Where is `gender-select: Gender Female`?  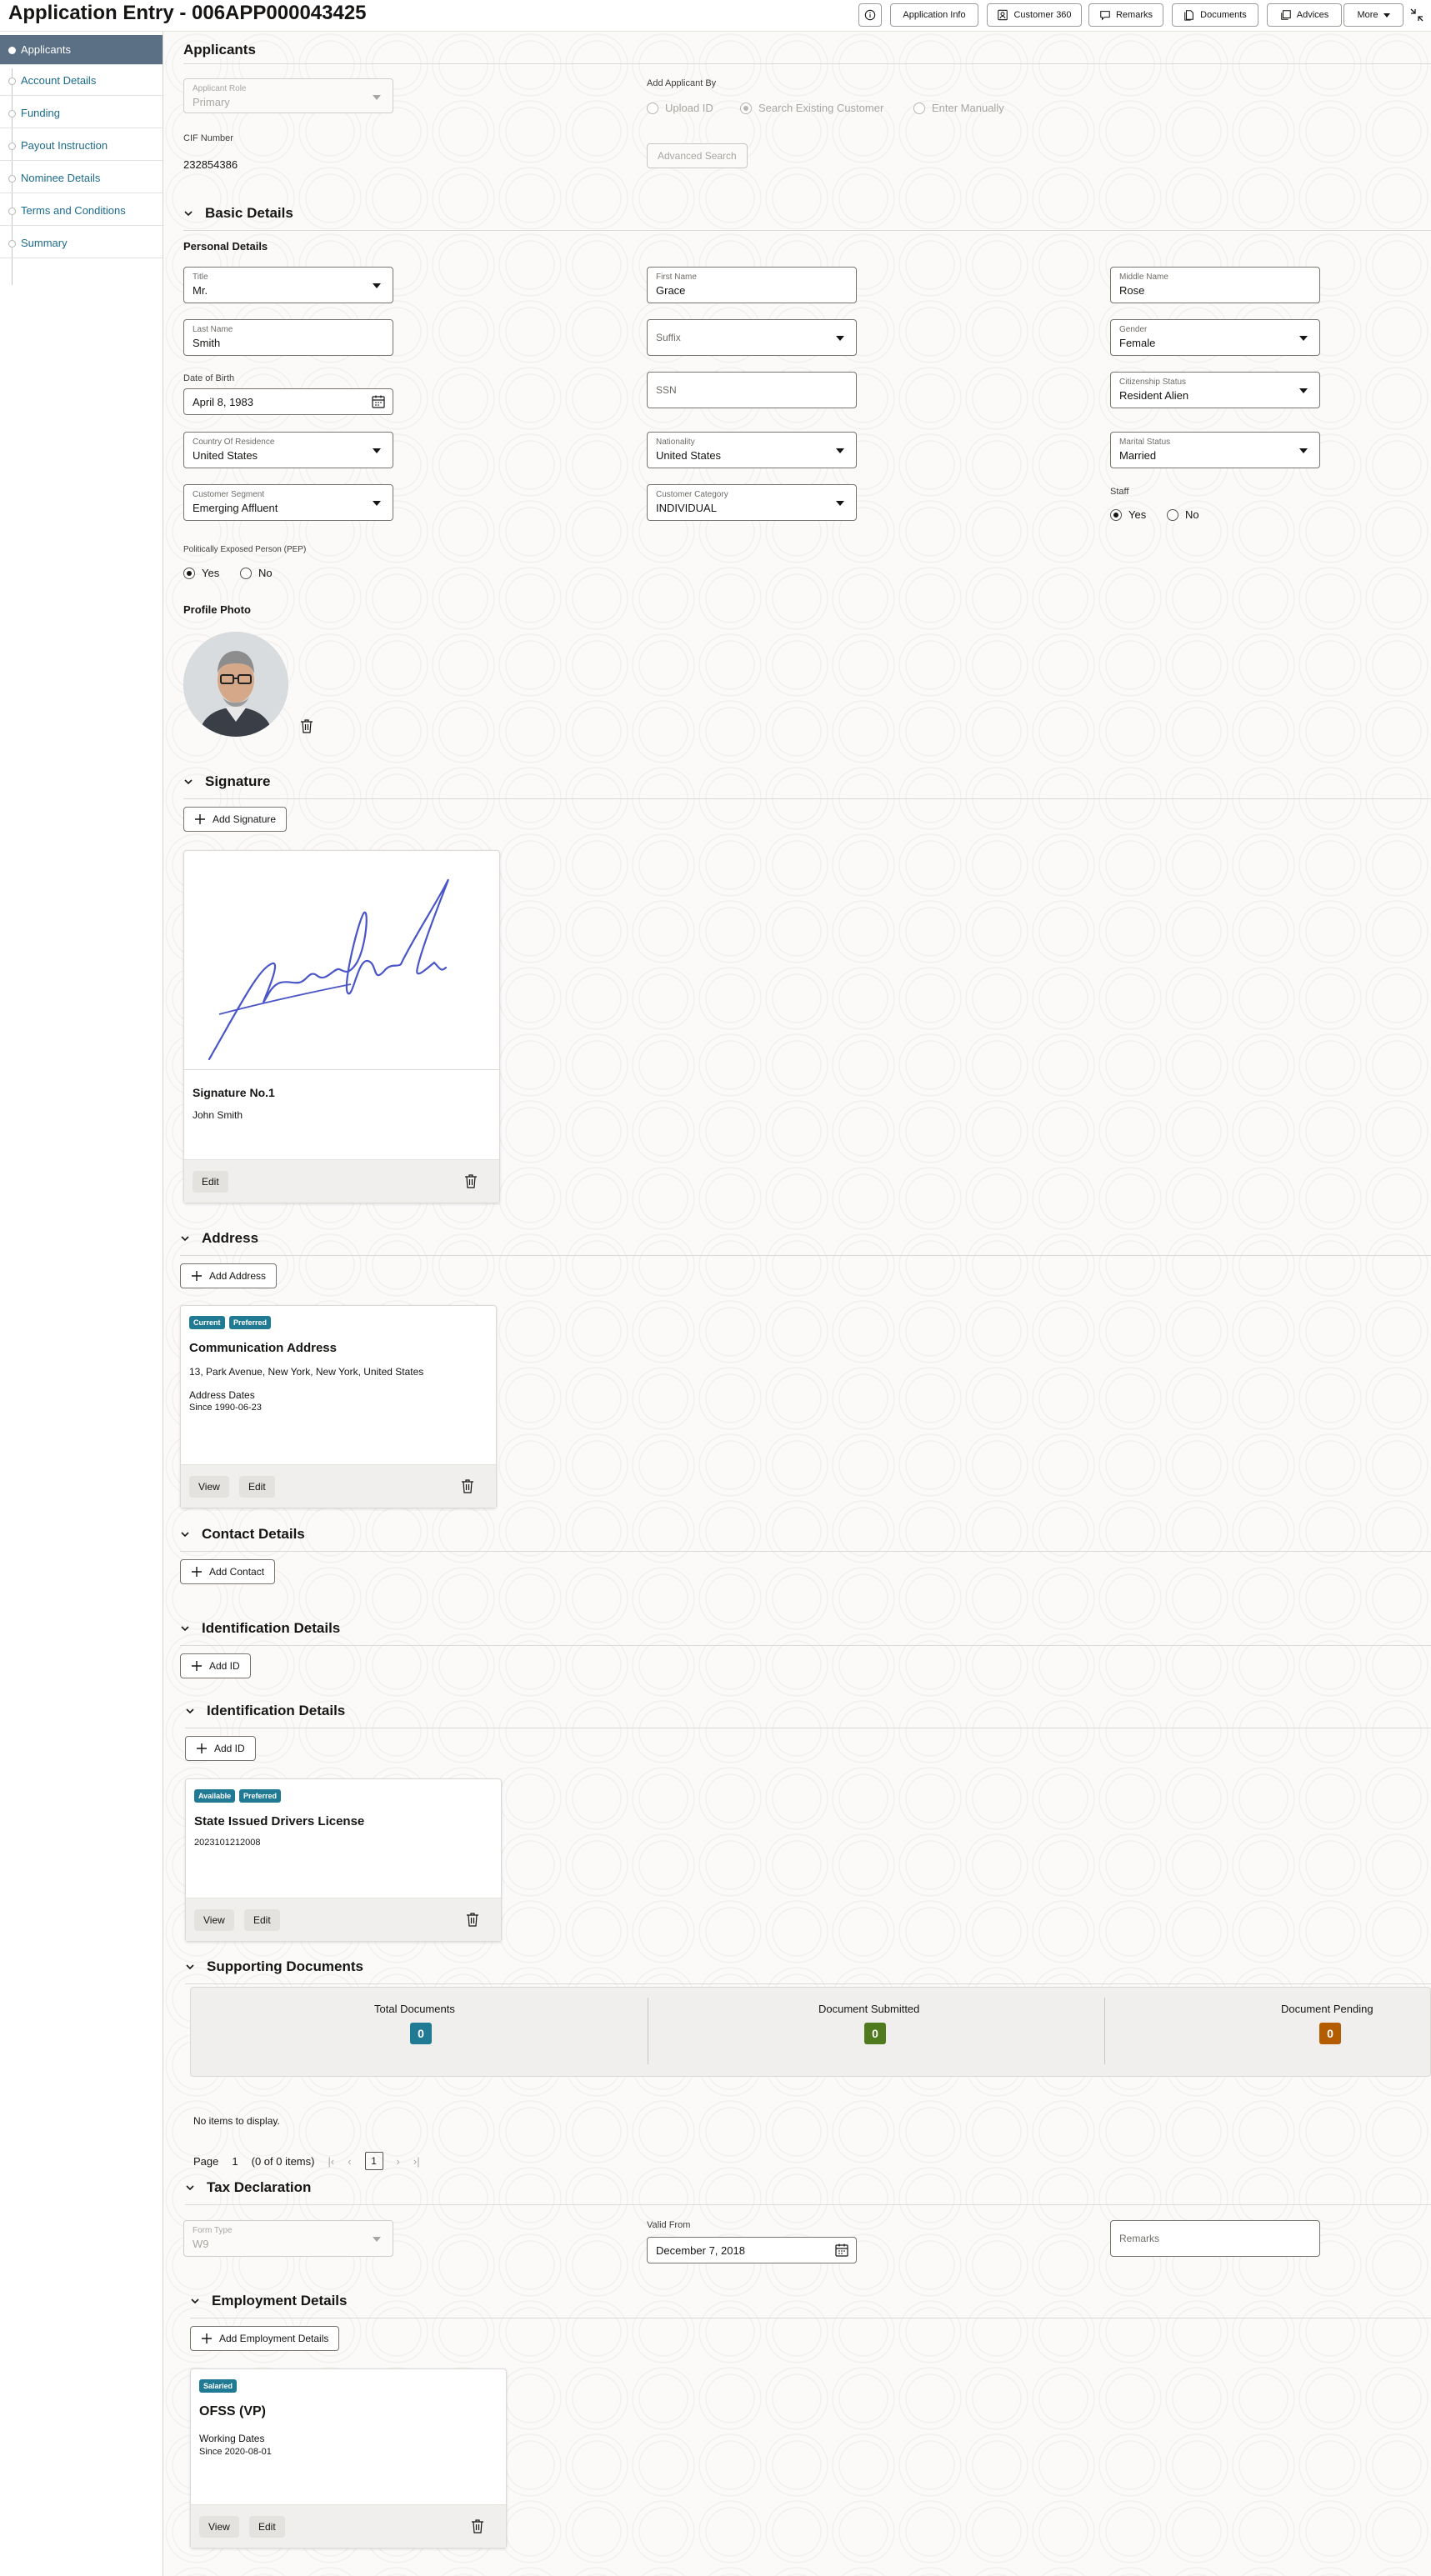
gender-select: Gender Female is located at coordinates (1215, 337).